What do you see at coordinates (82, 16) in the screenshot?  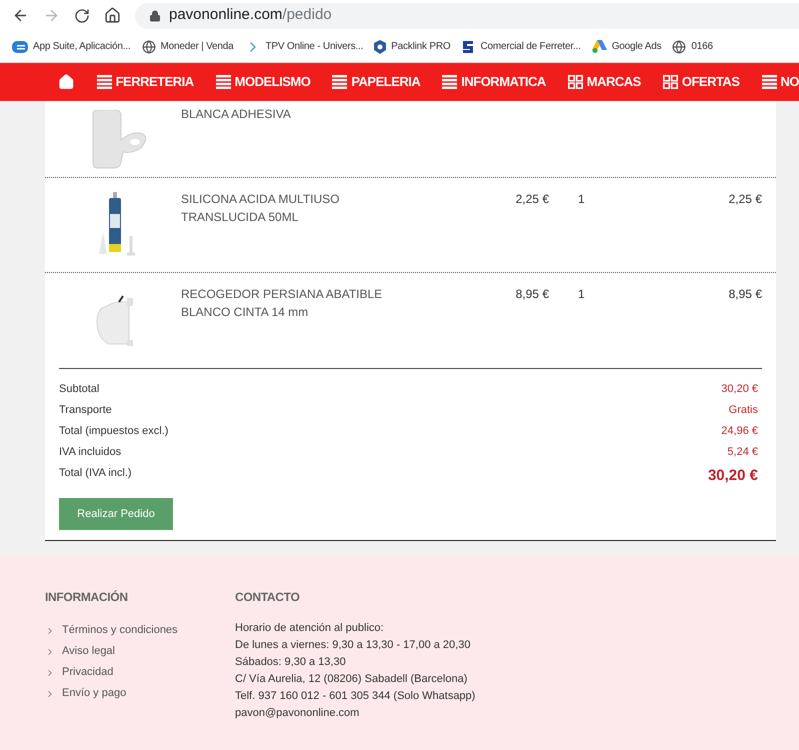 I see `reload-icon` at bounding box center [82, 16].